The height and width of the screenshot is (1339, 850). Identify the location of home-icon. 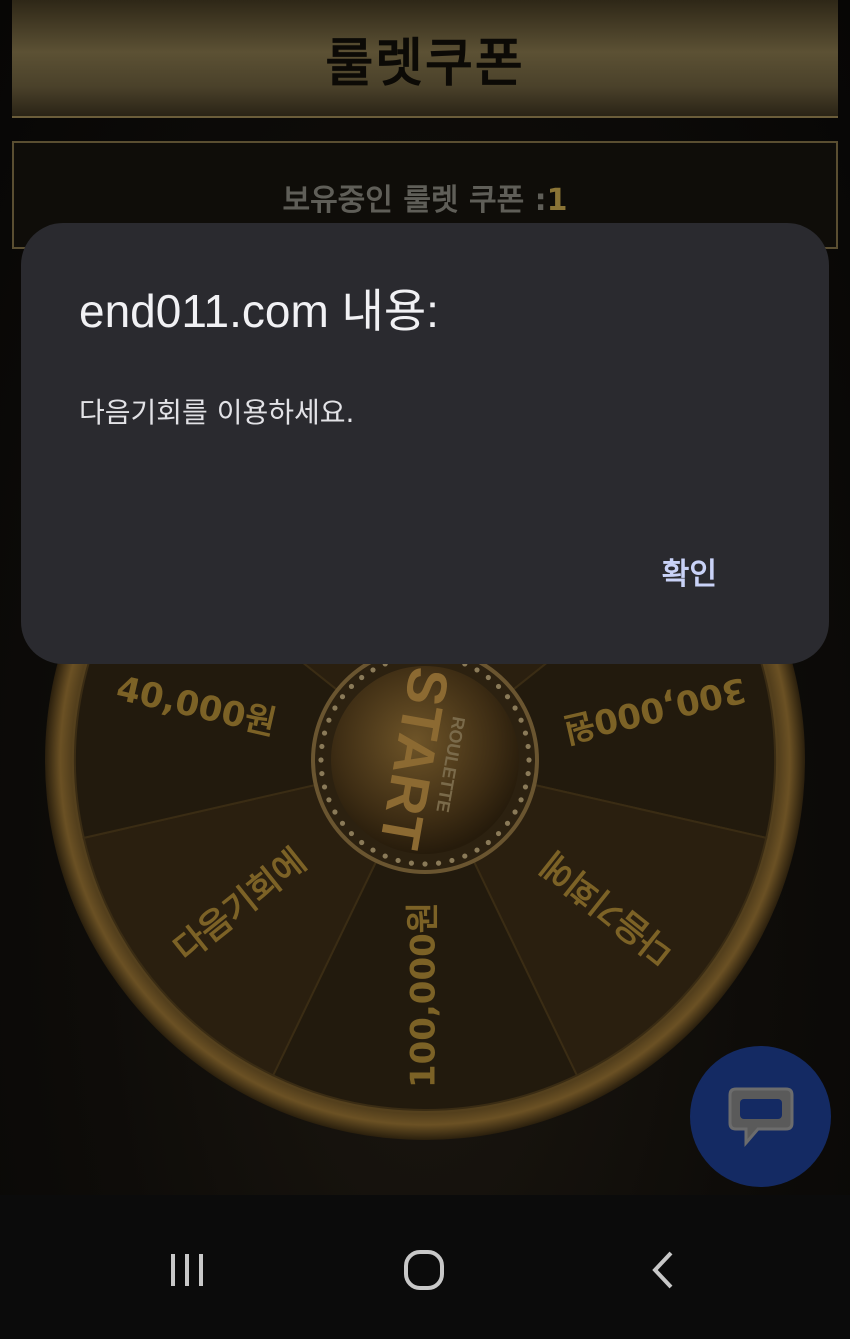
(424, 1270).